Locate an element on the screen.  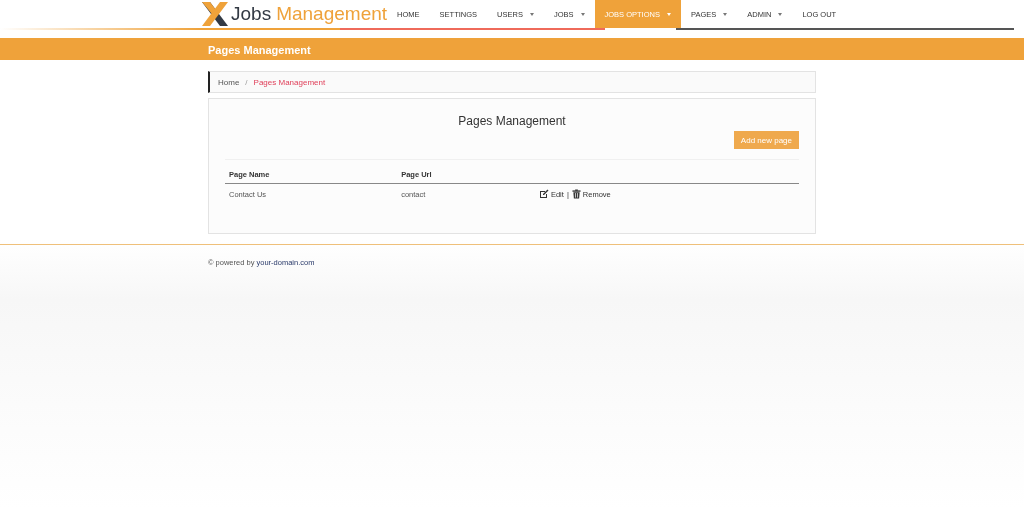
trash-icon is located at coordinates (576, 194).